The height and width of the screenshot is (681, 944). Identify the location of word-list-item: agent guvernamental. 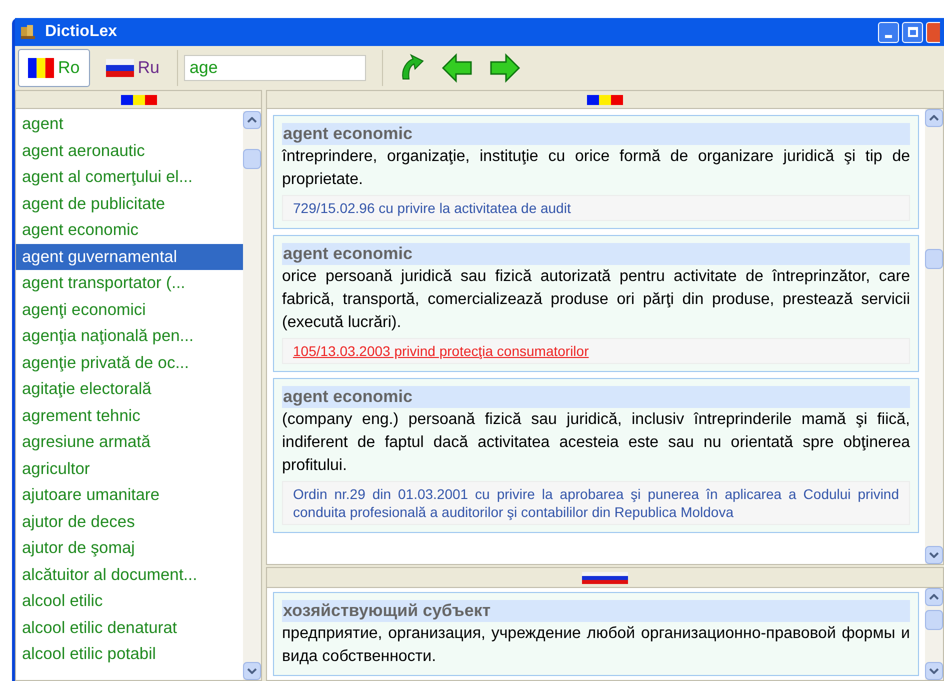
(129, 257).